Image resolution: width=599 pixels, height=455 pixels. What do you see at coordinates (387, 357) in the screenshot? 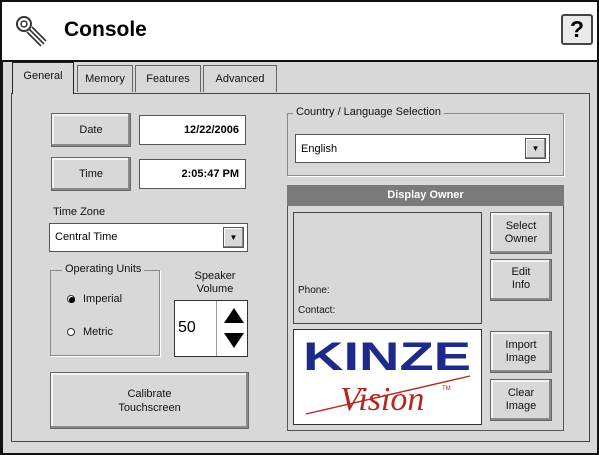
I see `logo-brand-top: KINZE` at bounding box center [387, 357].